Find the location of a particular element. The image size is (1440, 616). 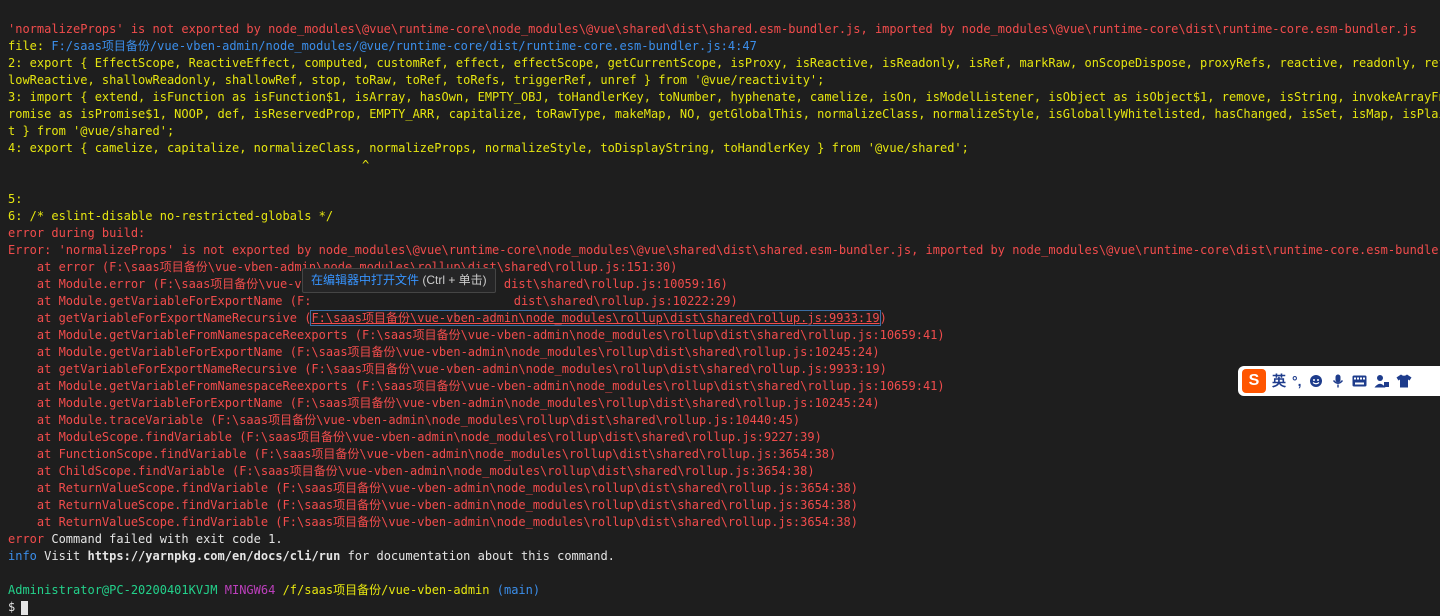

log-text: file: is located at coordinates (30, 46).